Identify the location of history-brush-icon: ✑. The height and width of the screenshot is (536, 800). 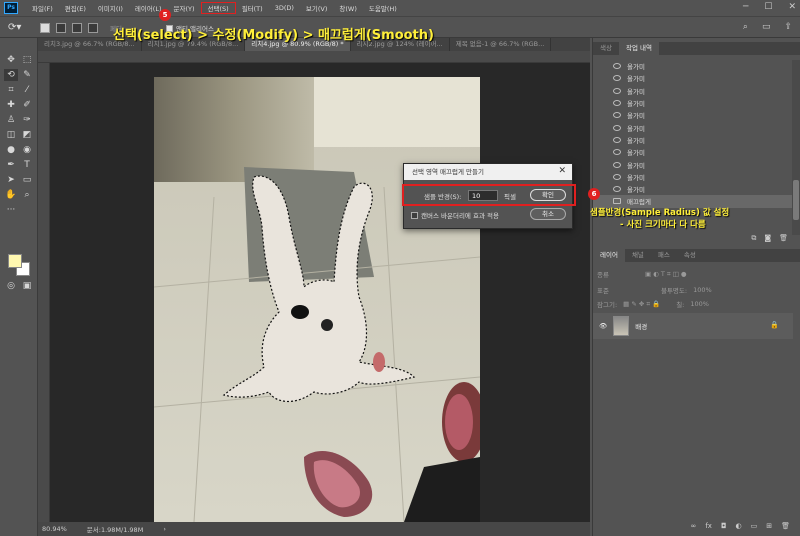
(27, 120).